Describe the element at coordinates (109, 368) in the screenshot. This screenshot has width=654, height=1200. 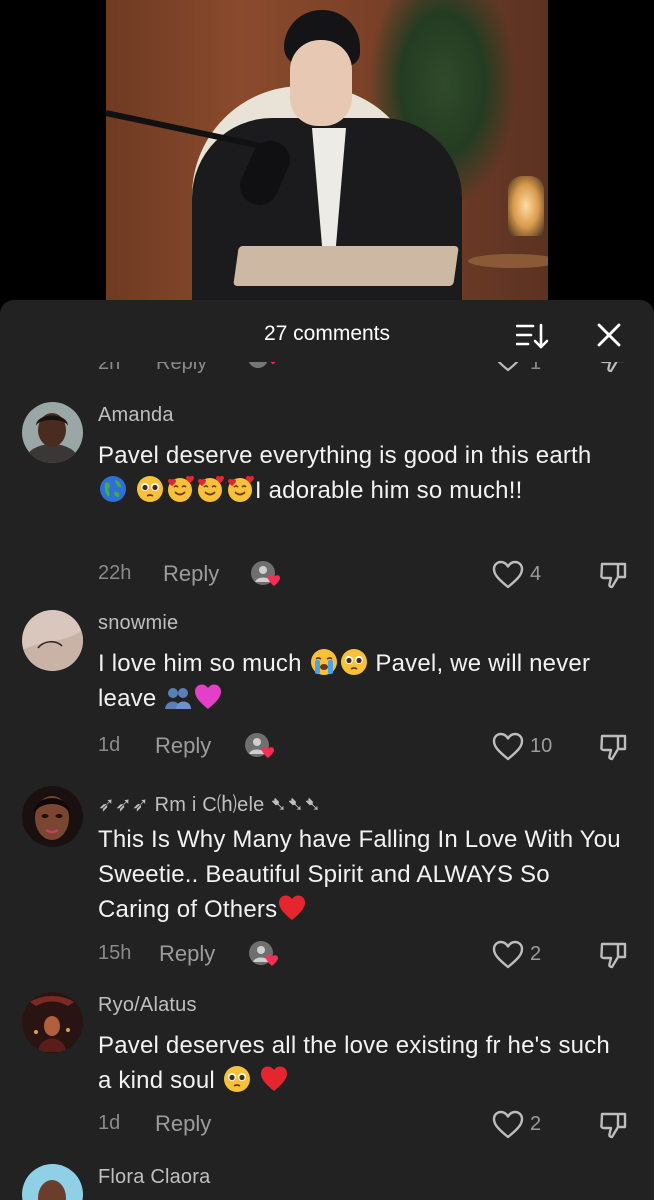
I see `previous-comment-time: 2h` at that location.